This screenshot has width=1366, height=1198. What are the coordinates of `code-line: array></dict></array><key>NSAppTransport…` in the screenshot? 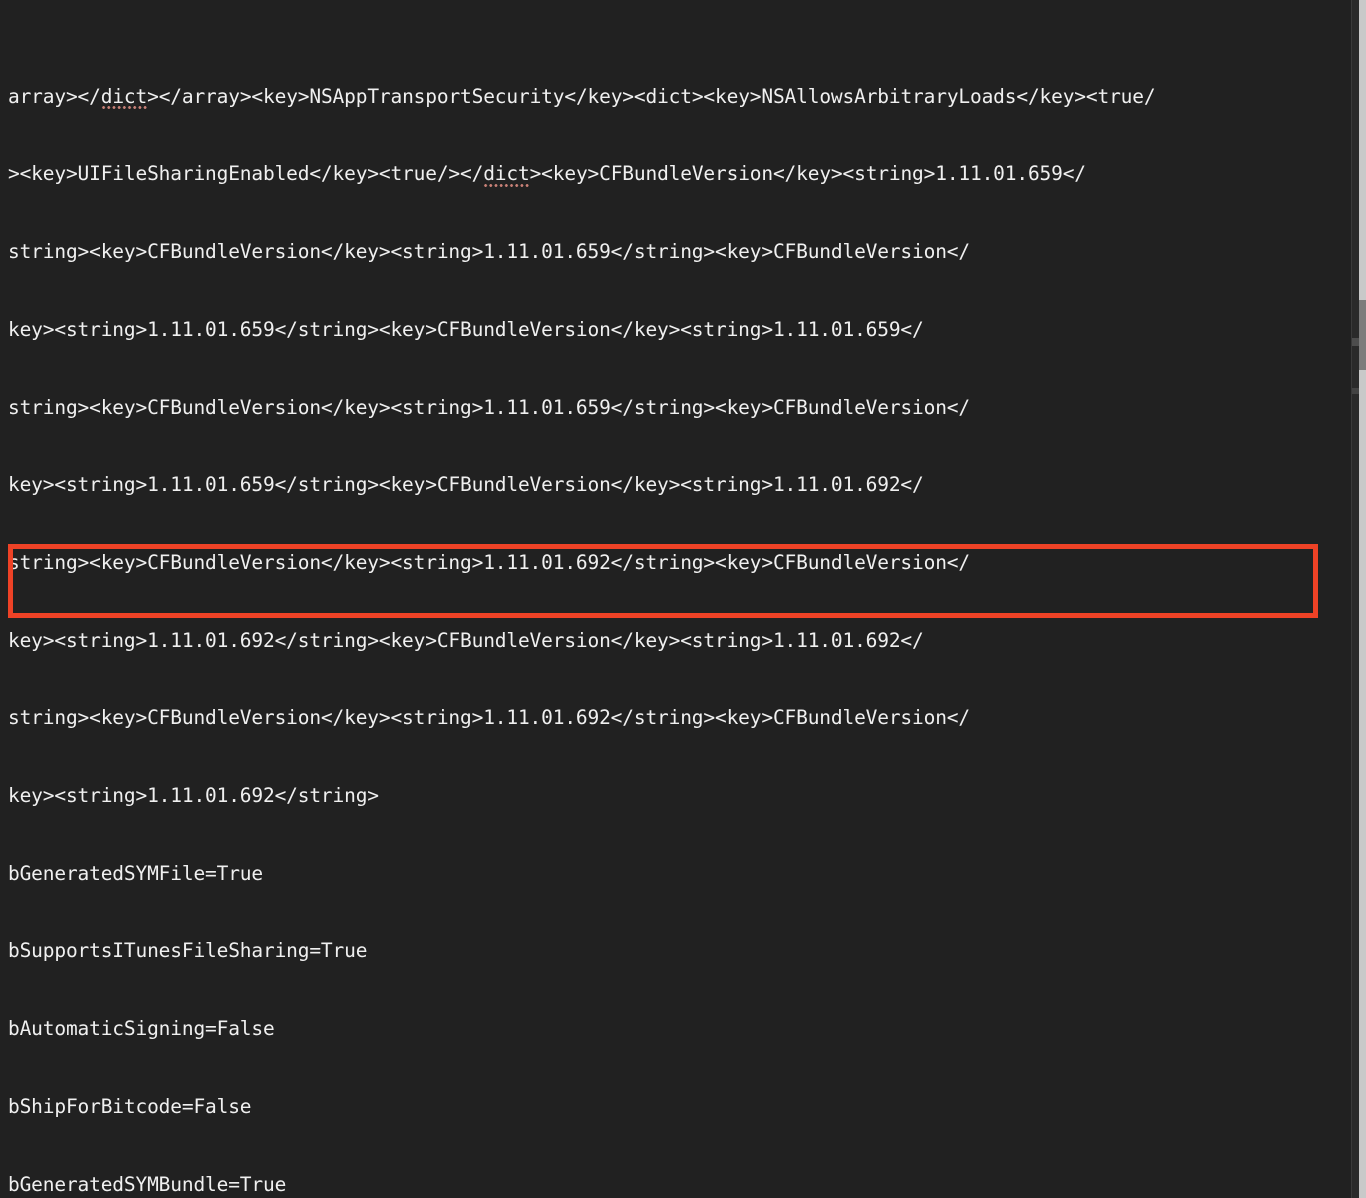 It's located at (680, 97).